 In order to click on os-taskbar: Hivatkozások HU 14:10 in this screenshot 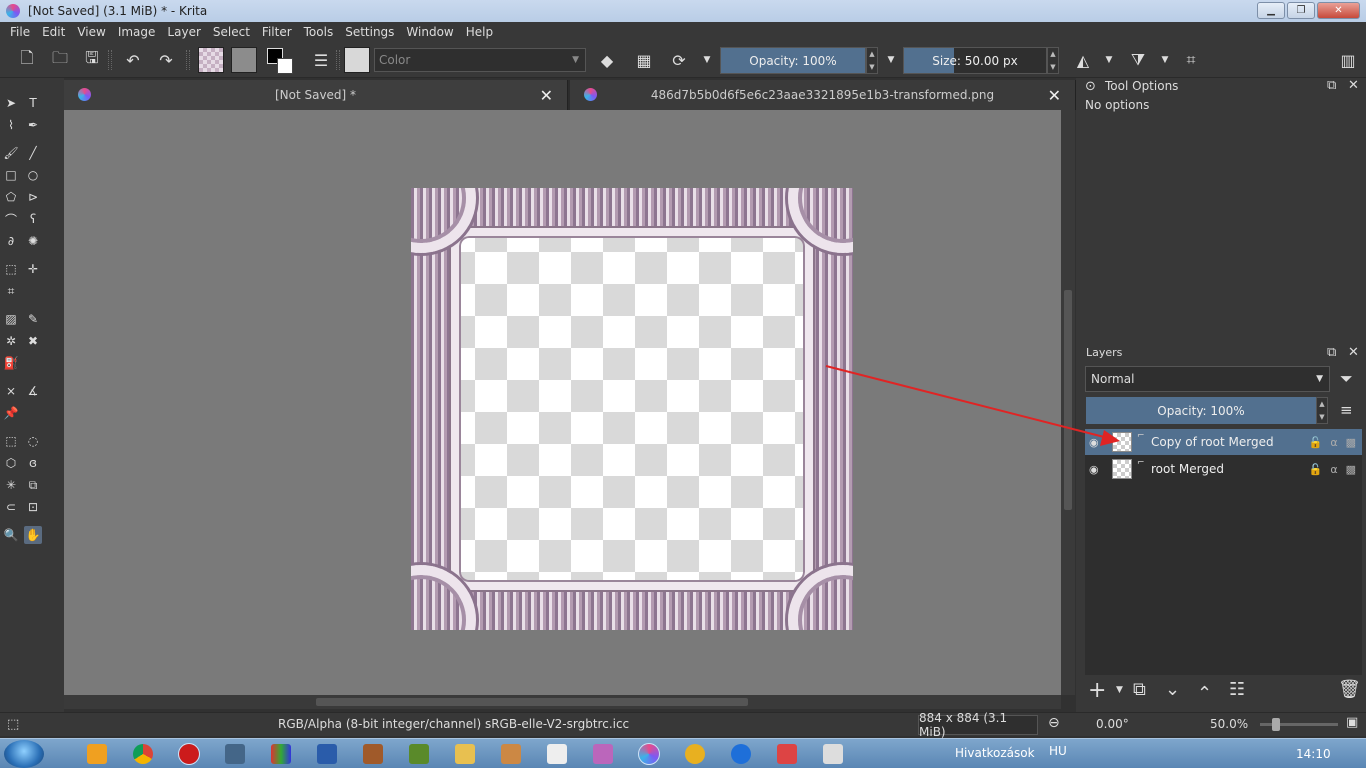, I will do `click(683, 753)`.